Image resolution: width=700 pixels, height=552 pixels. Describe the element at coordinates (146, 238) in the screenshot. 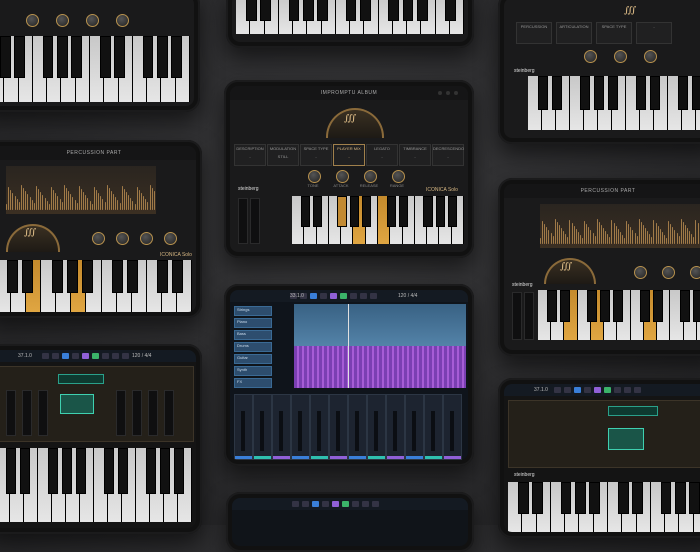

I see `knob-release` at that location.